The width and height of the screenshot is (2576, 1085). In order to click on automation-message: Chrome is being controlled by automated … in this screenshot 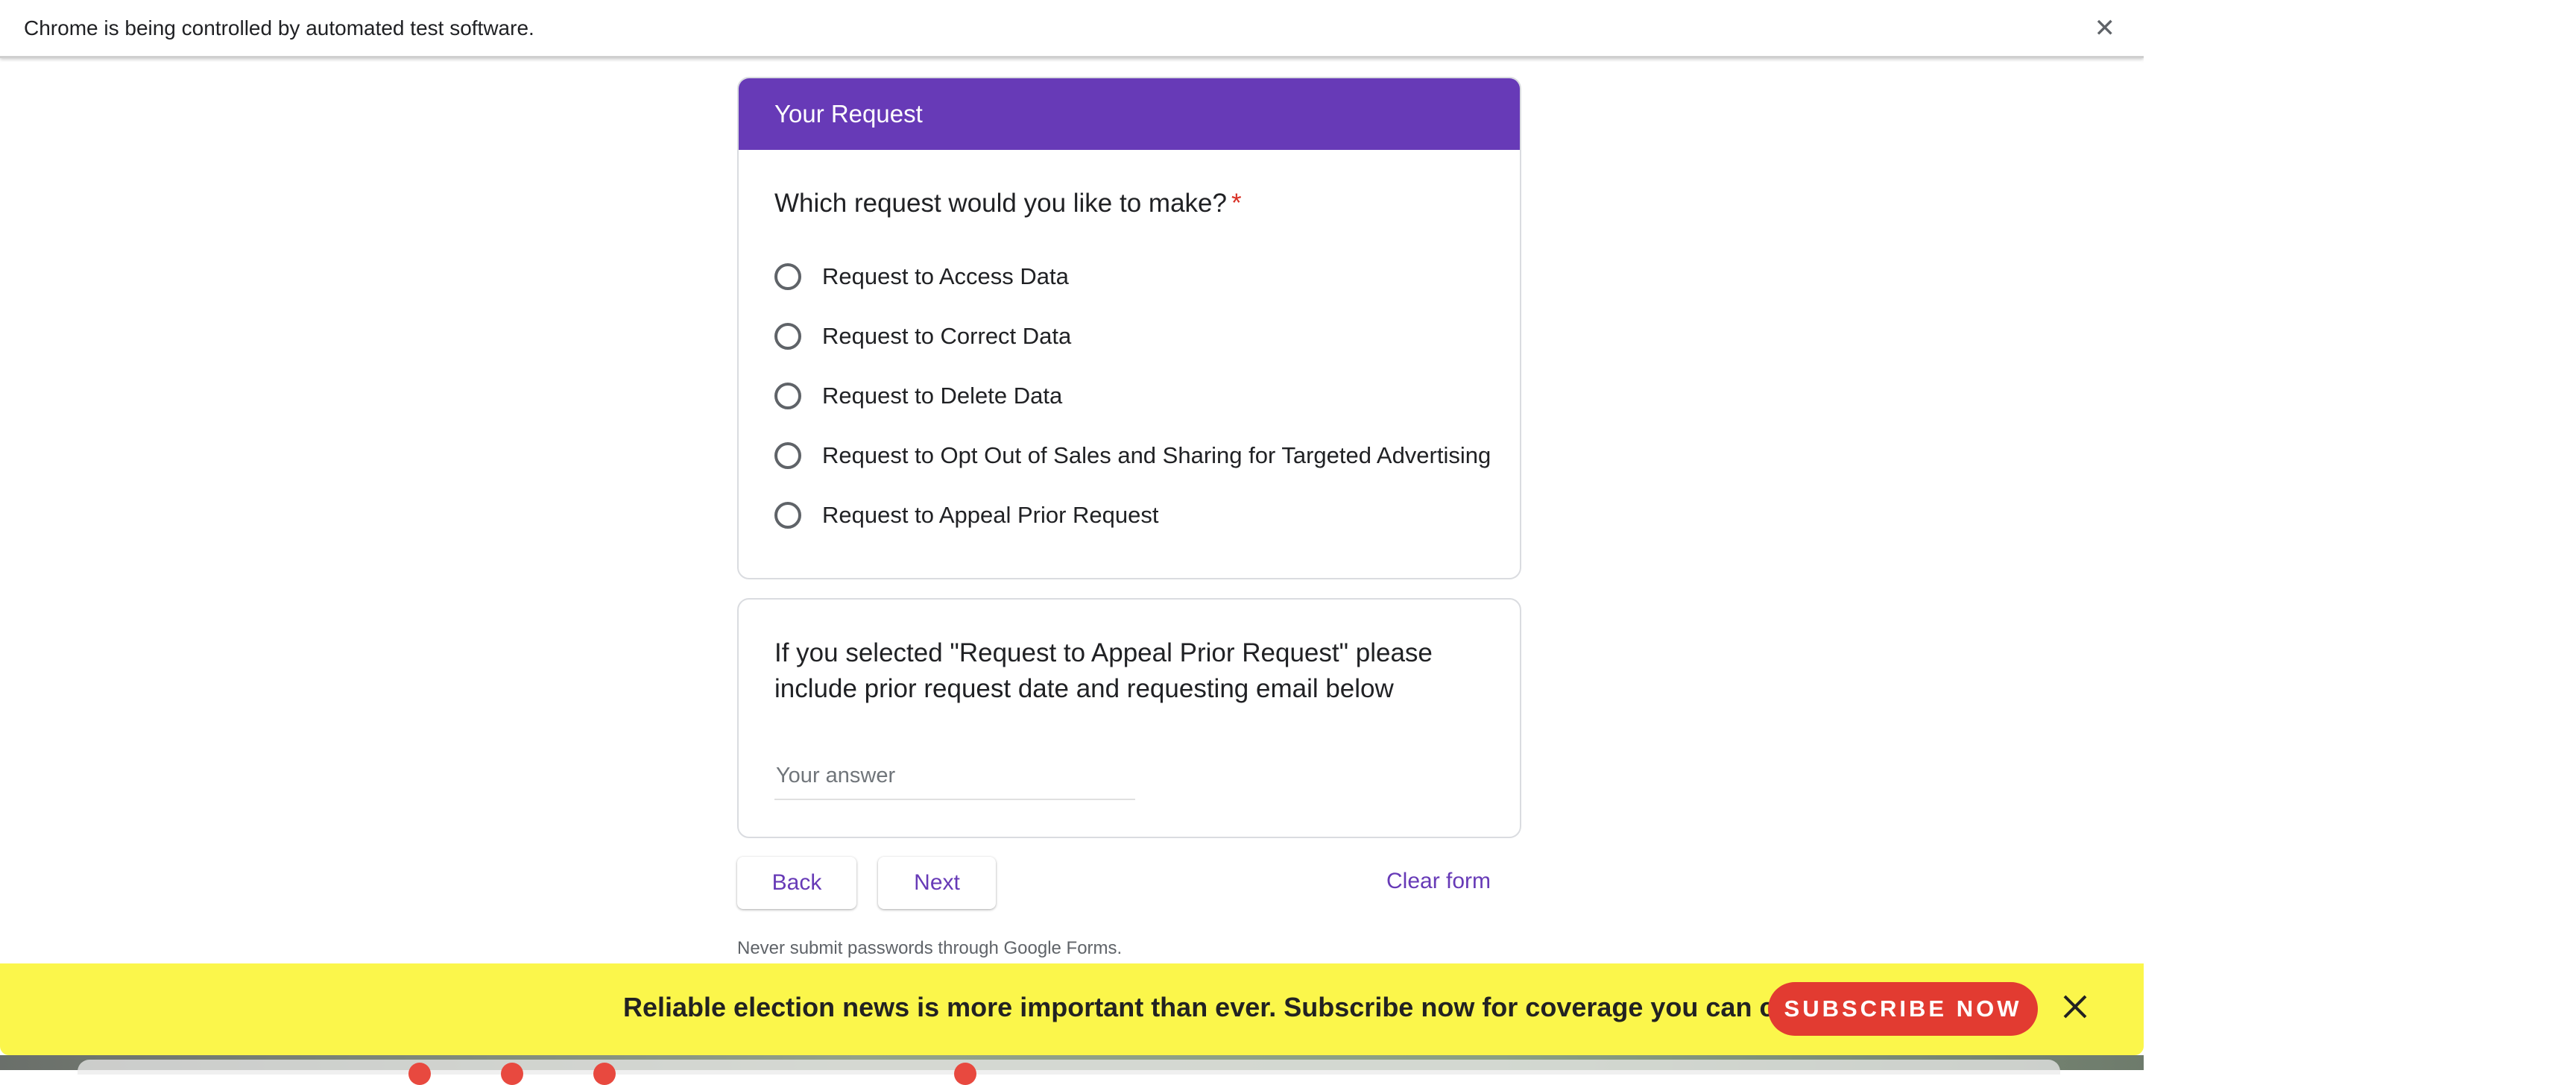, I will do `click(279, 28)`.